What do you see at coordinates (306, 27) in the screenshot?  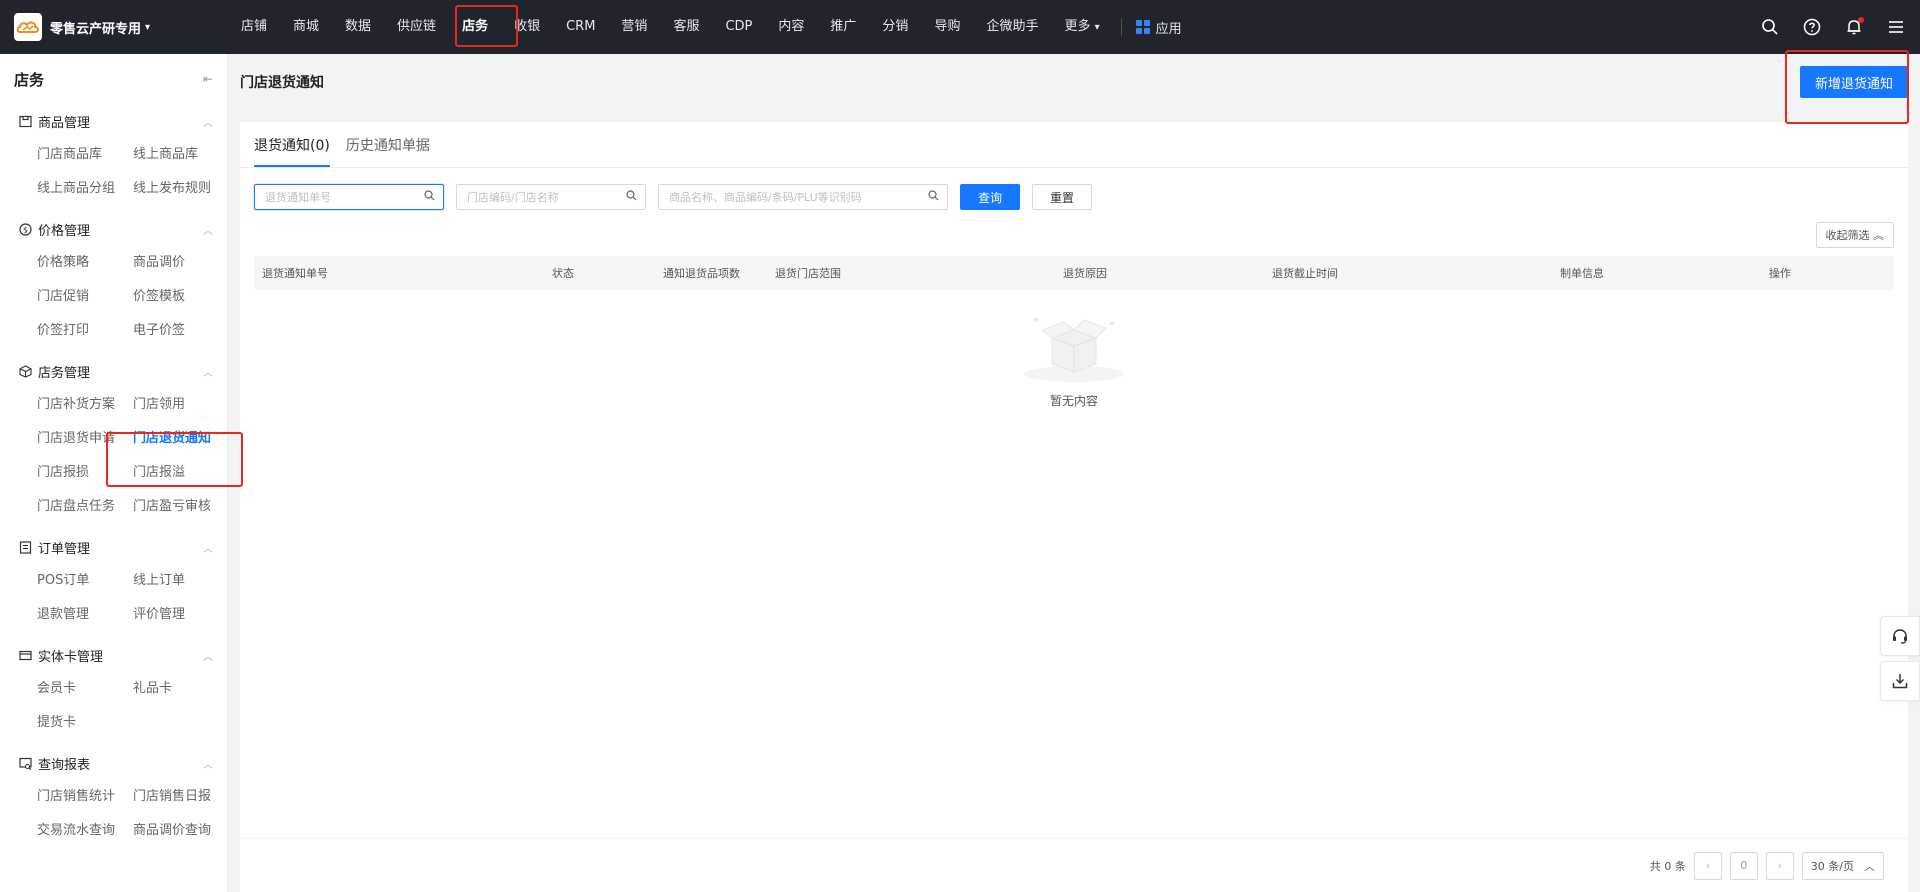 I see `nav-item-mall: 商城` at bounding box center [306, 27].